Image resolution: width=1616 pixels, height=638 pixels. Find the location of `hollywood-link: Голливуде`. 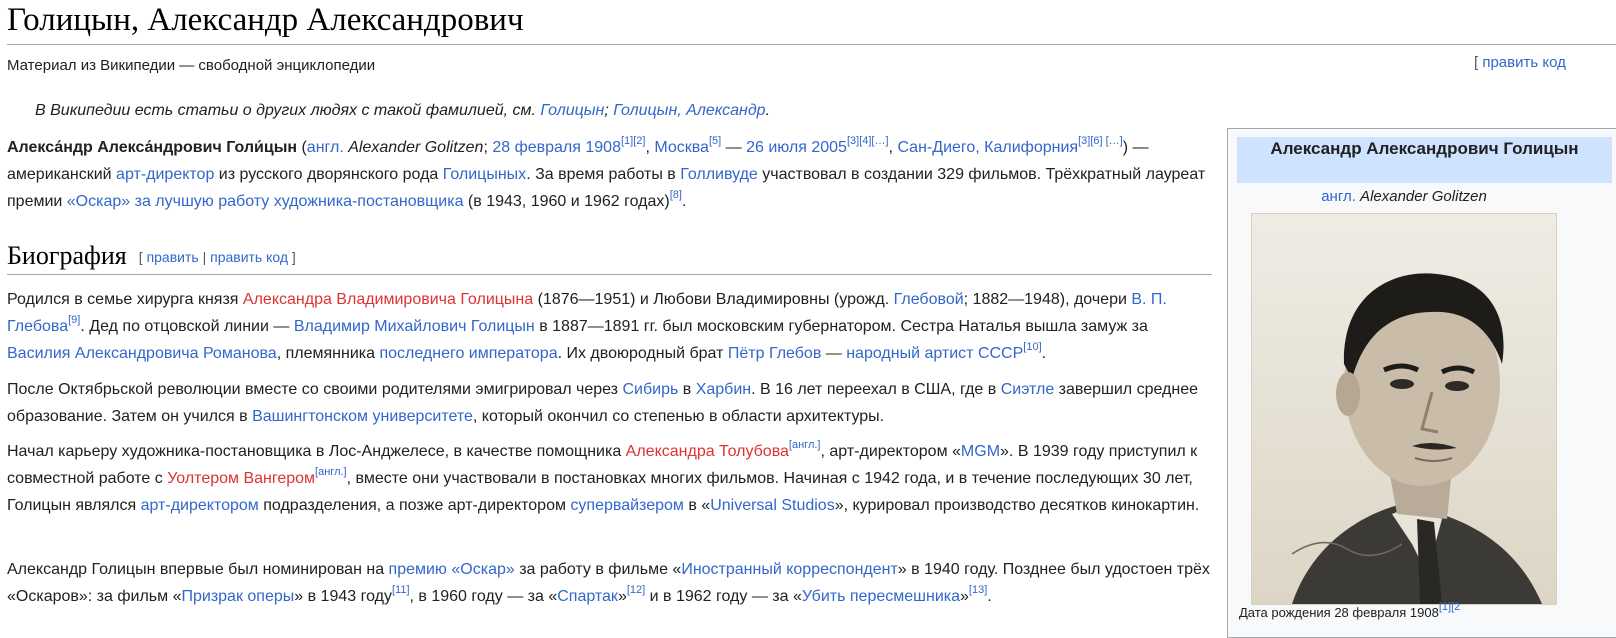

hollywood-link: Голливуде is located at coordinates (719, 174).